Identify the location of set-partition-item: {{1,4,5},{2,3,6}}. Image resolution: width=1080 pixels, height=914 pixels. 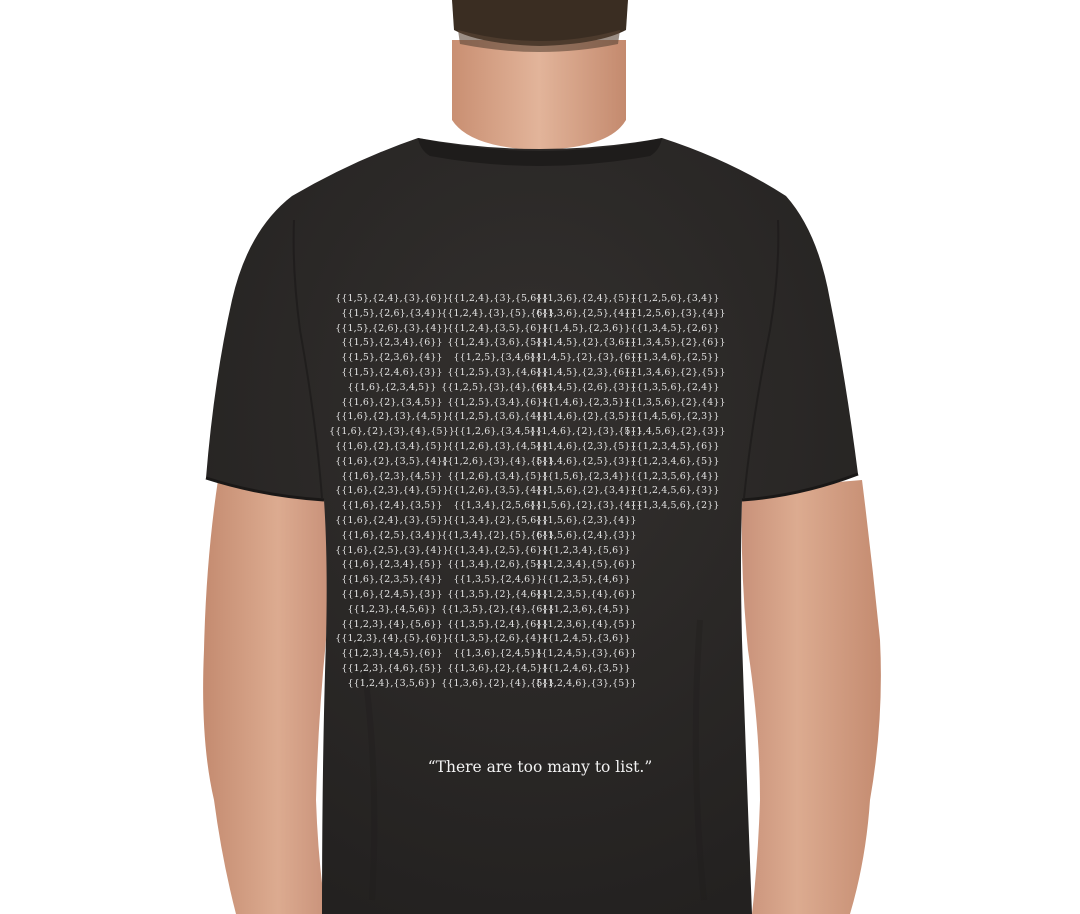
(586, 328).